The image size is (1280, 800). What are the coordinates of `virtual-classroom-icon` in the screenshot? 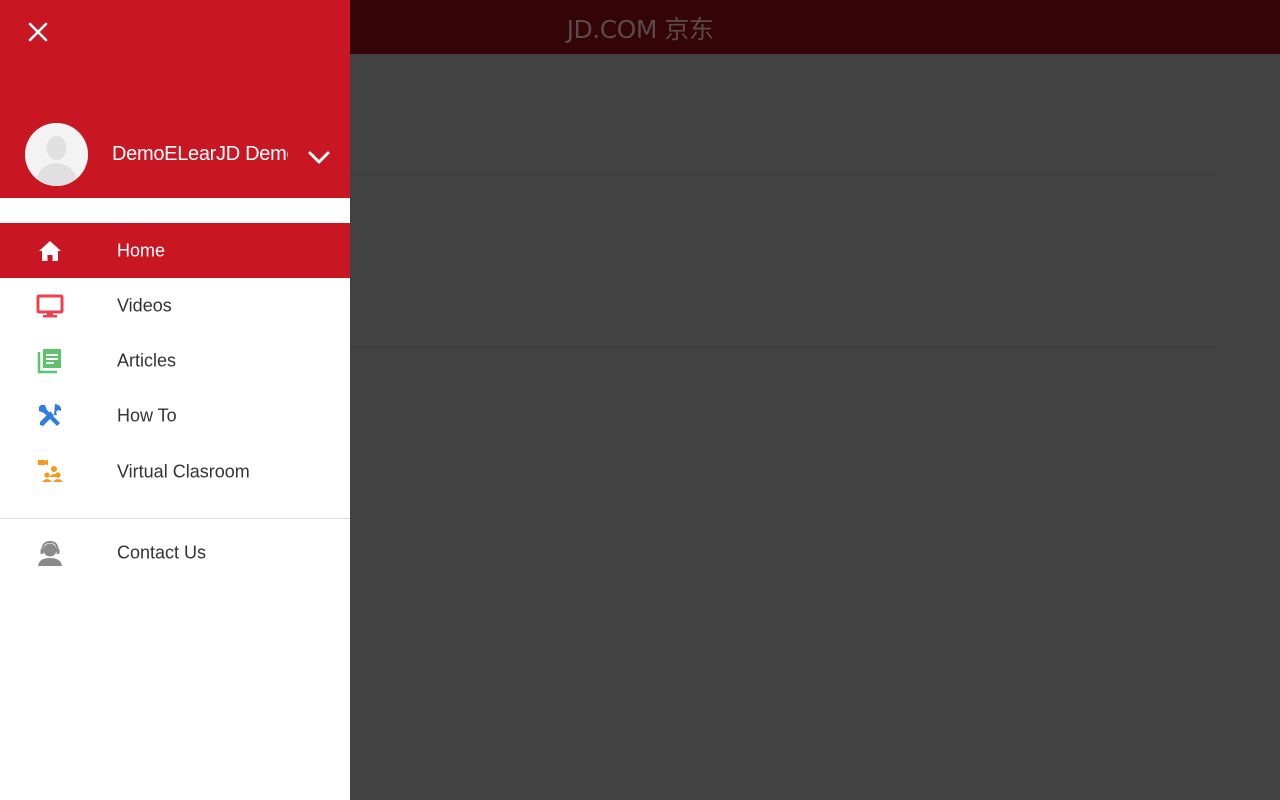 It's located at (50, 472).